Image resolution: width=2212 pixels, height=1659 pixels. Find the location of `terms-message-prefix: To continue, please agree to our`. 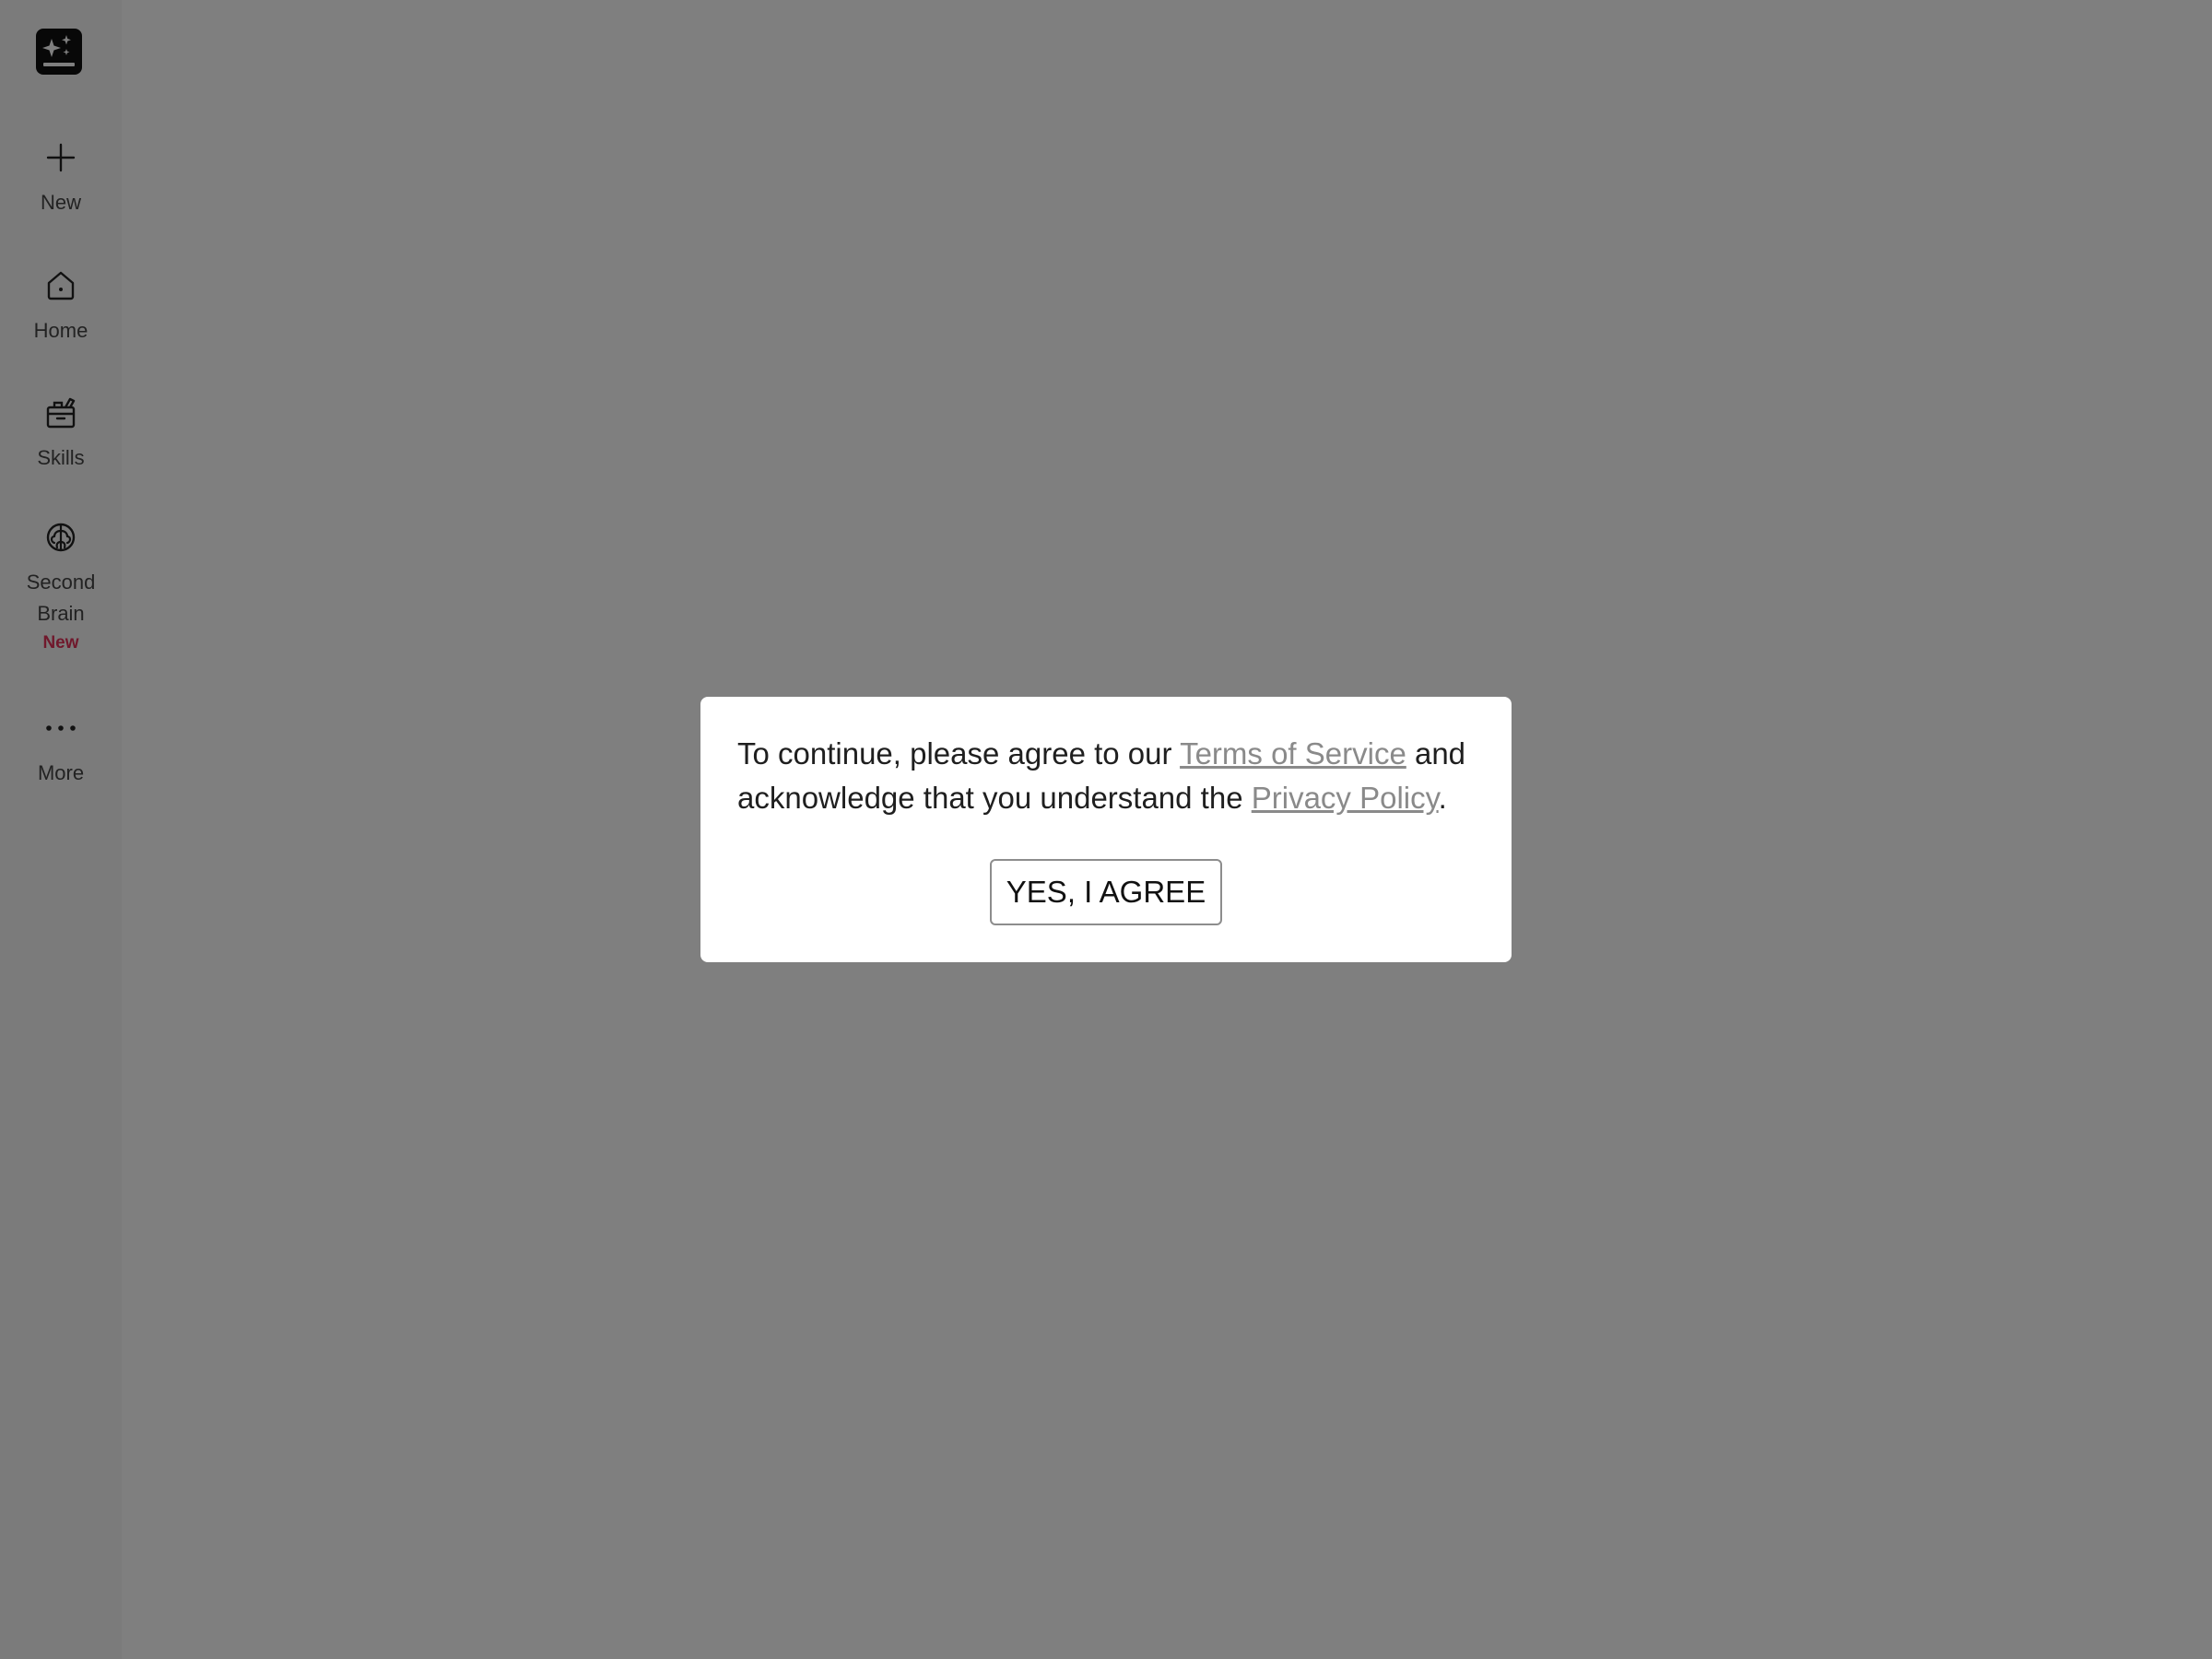

terms-message-prefix: To continue, please agree to our is located at coordinates (959, 753).